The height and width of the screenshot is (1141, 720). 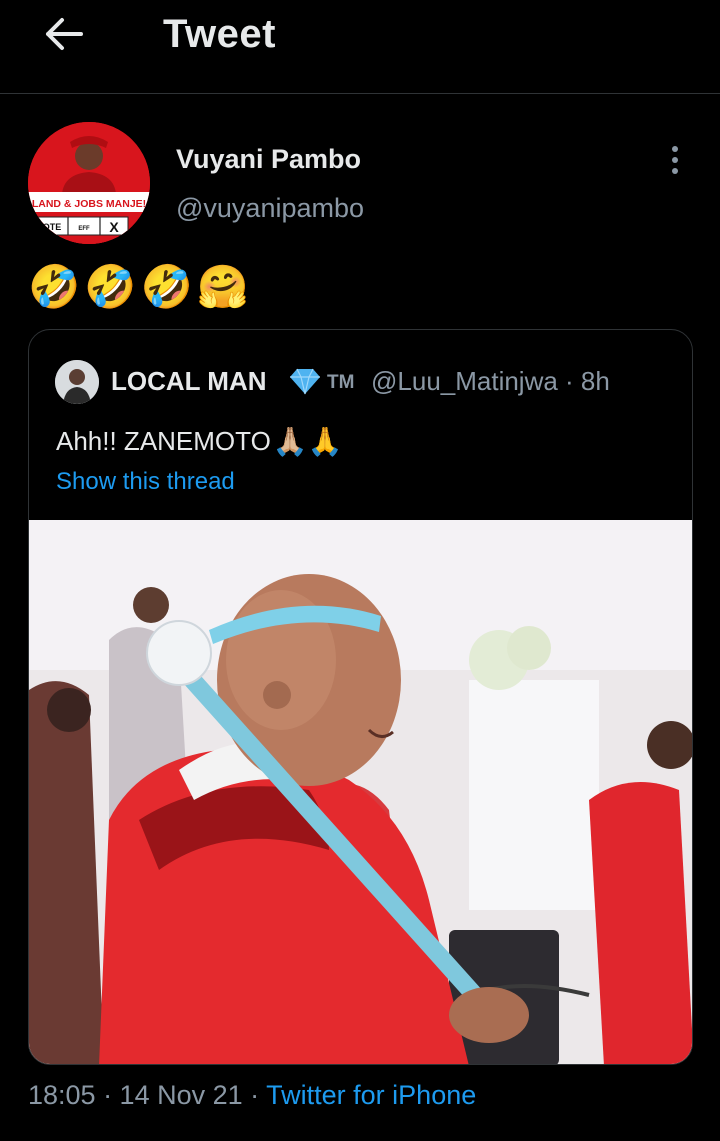 I want to click on arrow-left-icon, so click(x=64, y=34).